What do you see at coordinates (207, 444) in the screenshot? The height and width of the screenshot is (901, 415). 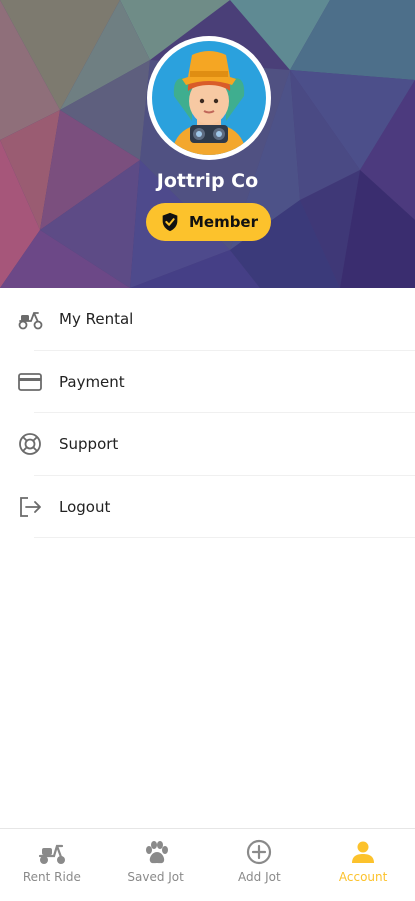 I see `menu-item-support: Support` at bounding box center [207, 444].